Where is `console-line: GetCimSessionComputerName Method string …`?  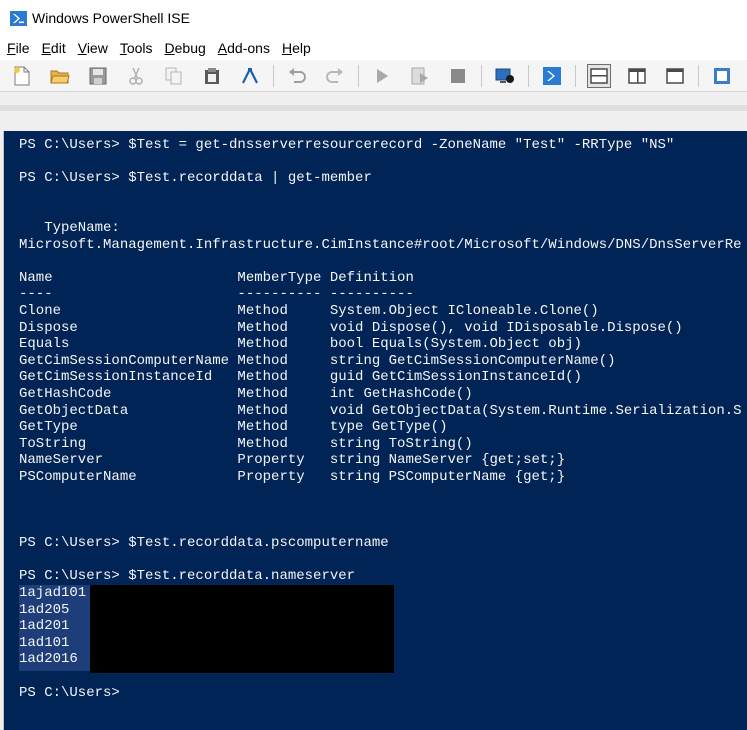 console-line: GetCimSessionComputerName Method string … is located at coordinates (317, 360).